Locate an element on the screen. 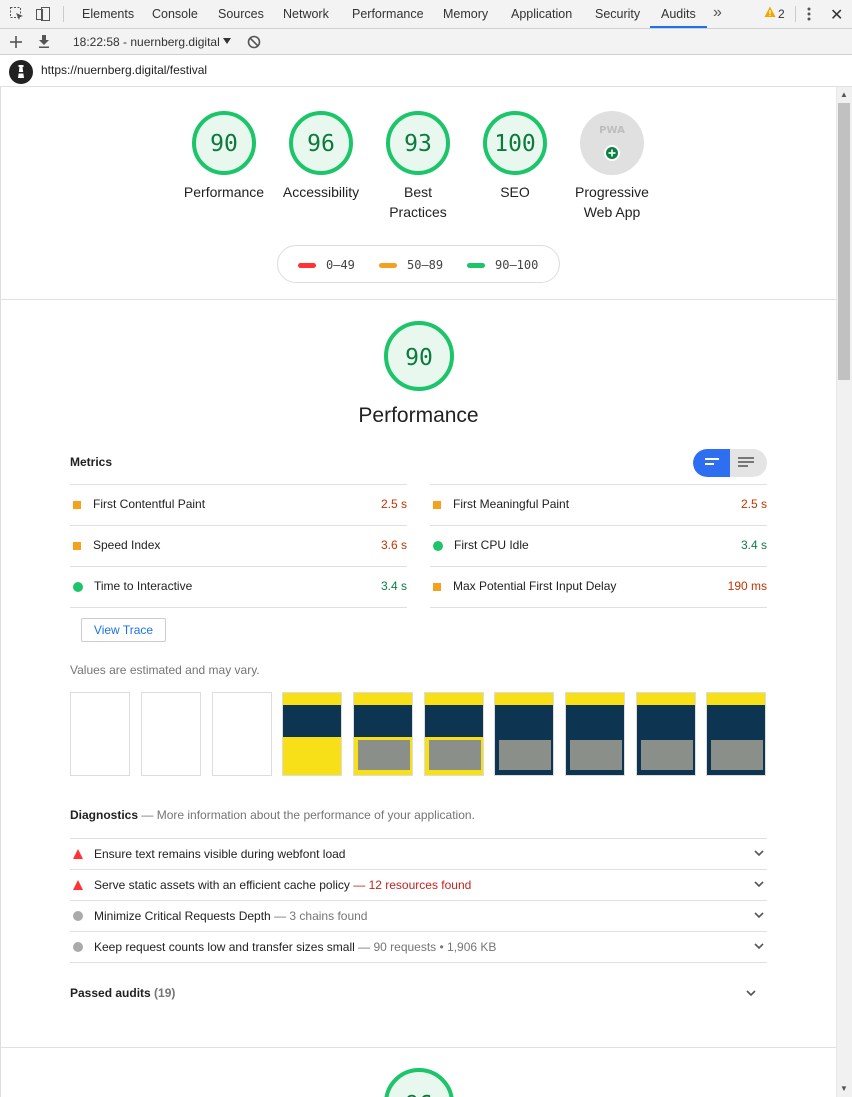  diagnostic-detail: — 3 chains found is located at coordinates (321, 916).